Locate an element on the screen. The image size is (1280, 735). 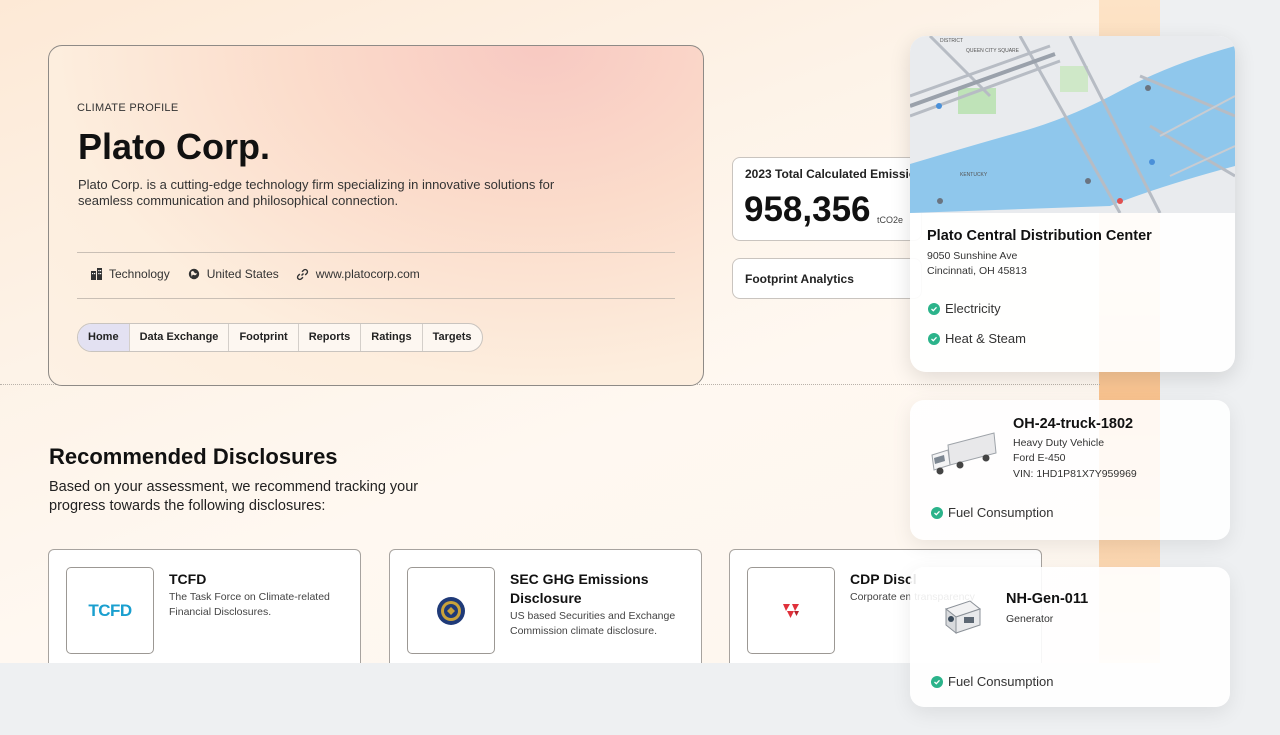
industry-item: Technology is located at coordinates (129, 274).